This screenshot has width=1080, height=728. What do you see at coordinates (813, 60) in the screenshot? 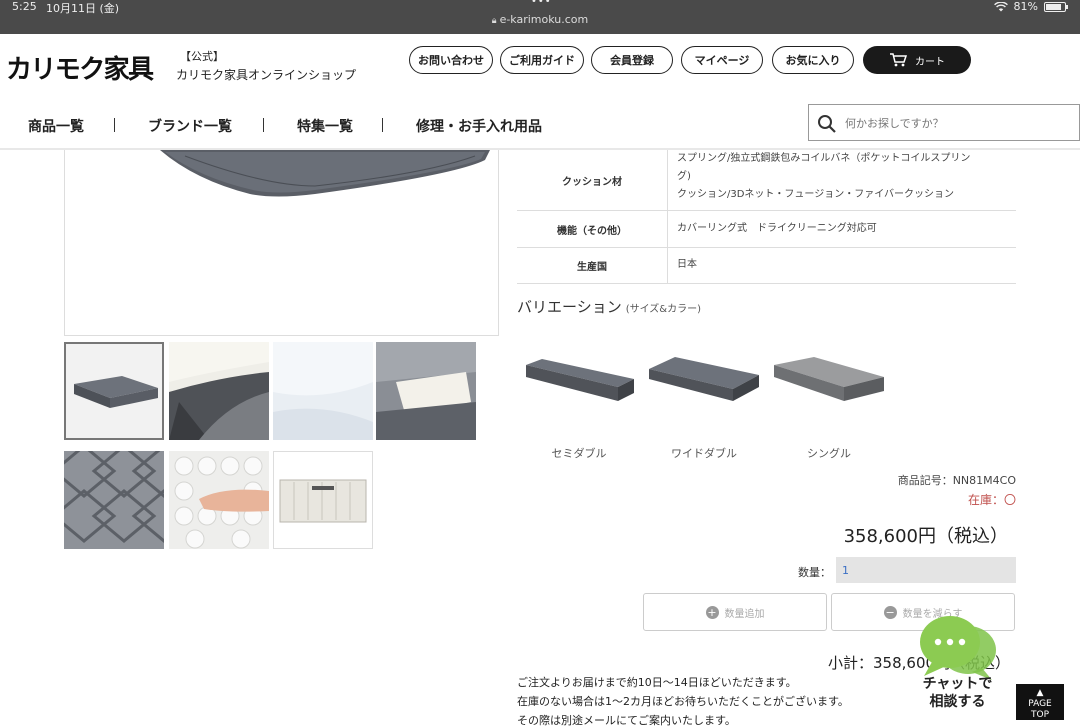
I see `favorites-button: お気に入り` at bounding box center [813, 60].